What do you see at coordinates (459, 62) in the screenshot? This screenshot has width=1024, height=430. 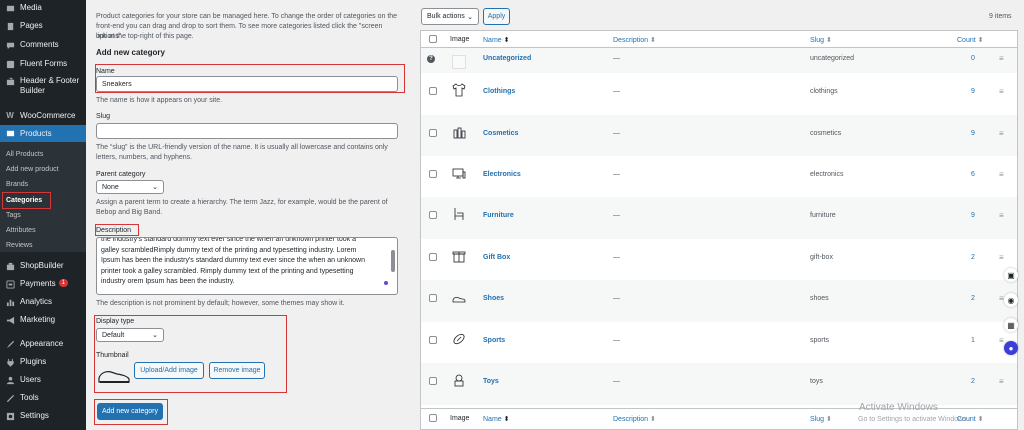 I see `placeholder-icon` at bounding box center [459, 62].